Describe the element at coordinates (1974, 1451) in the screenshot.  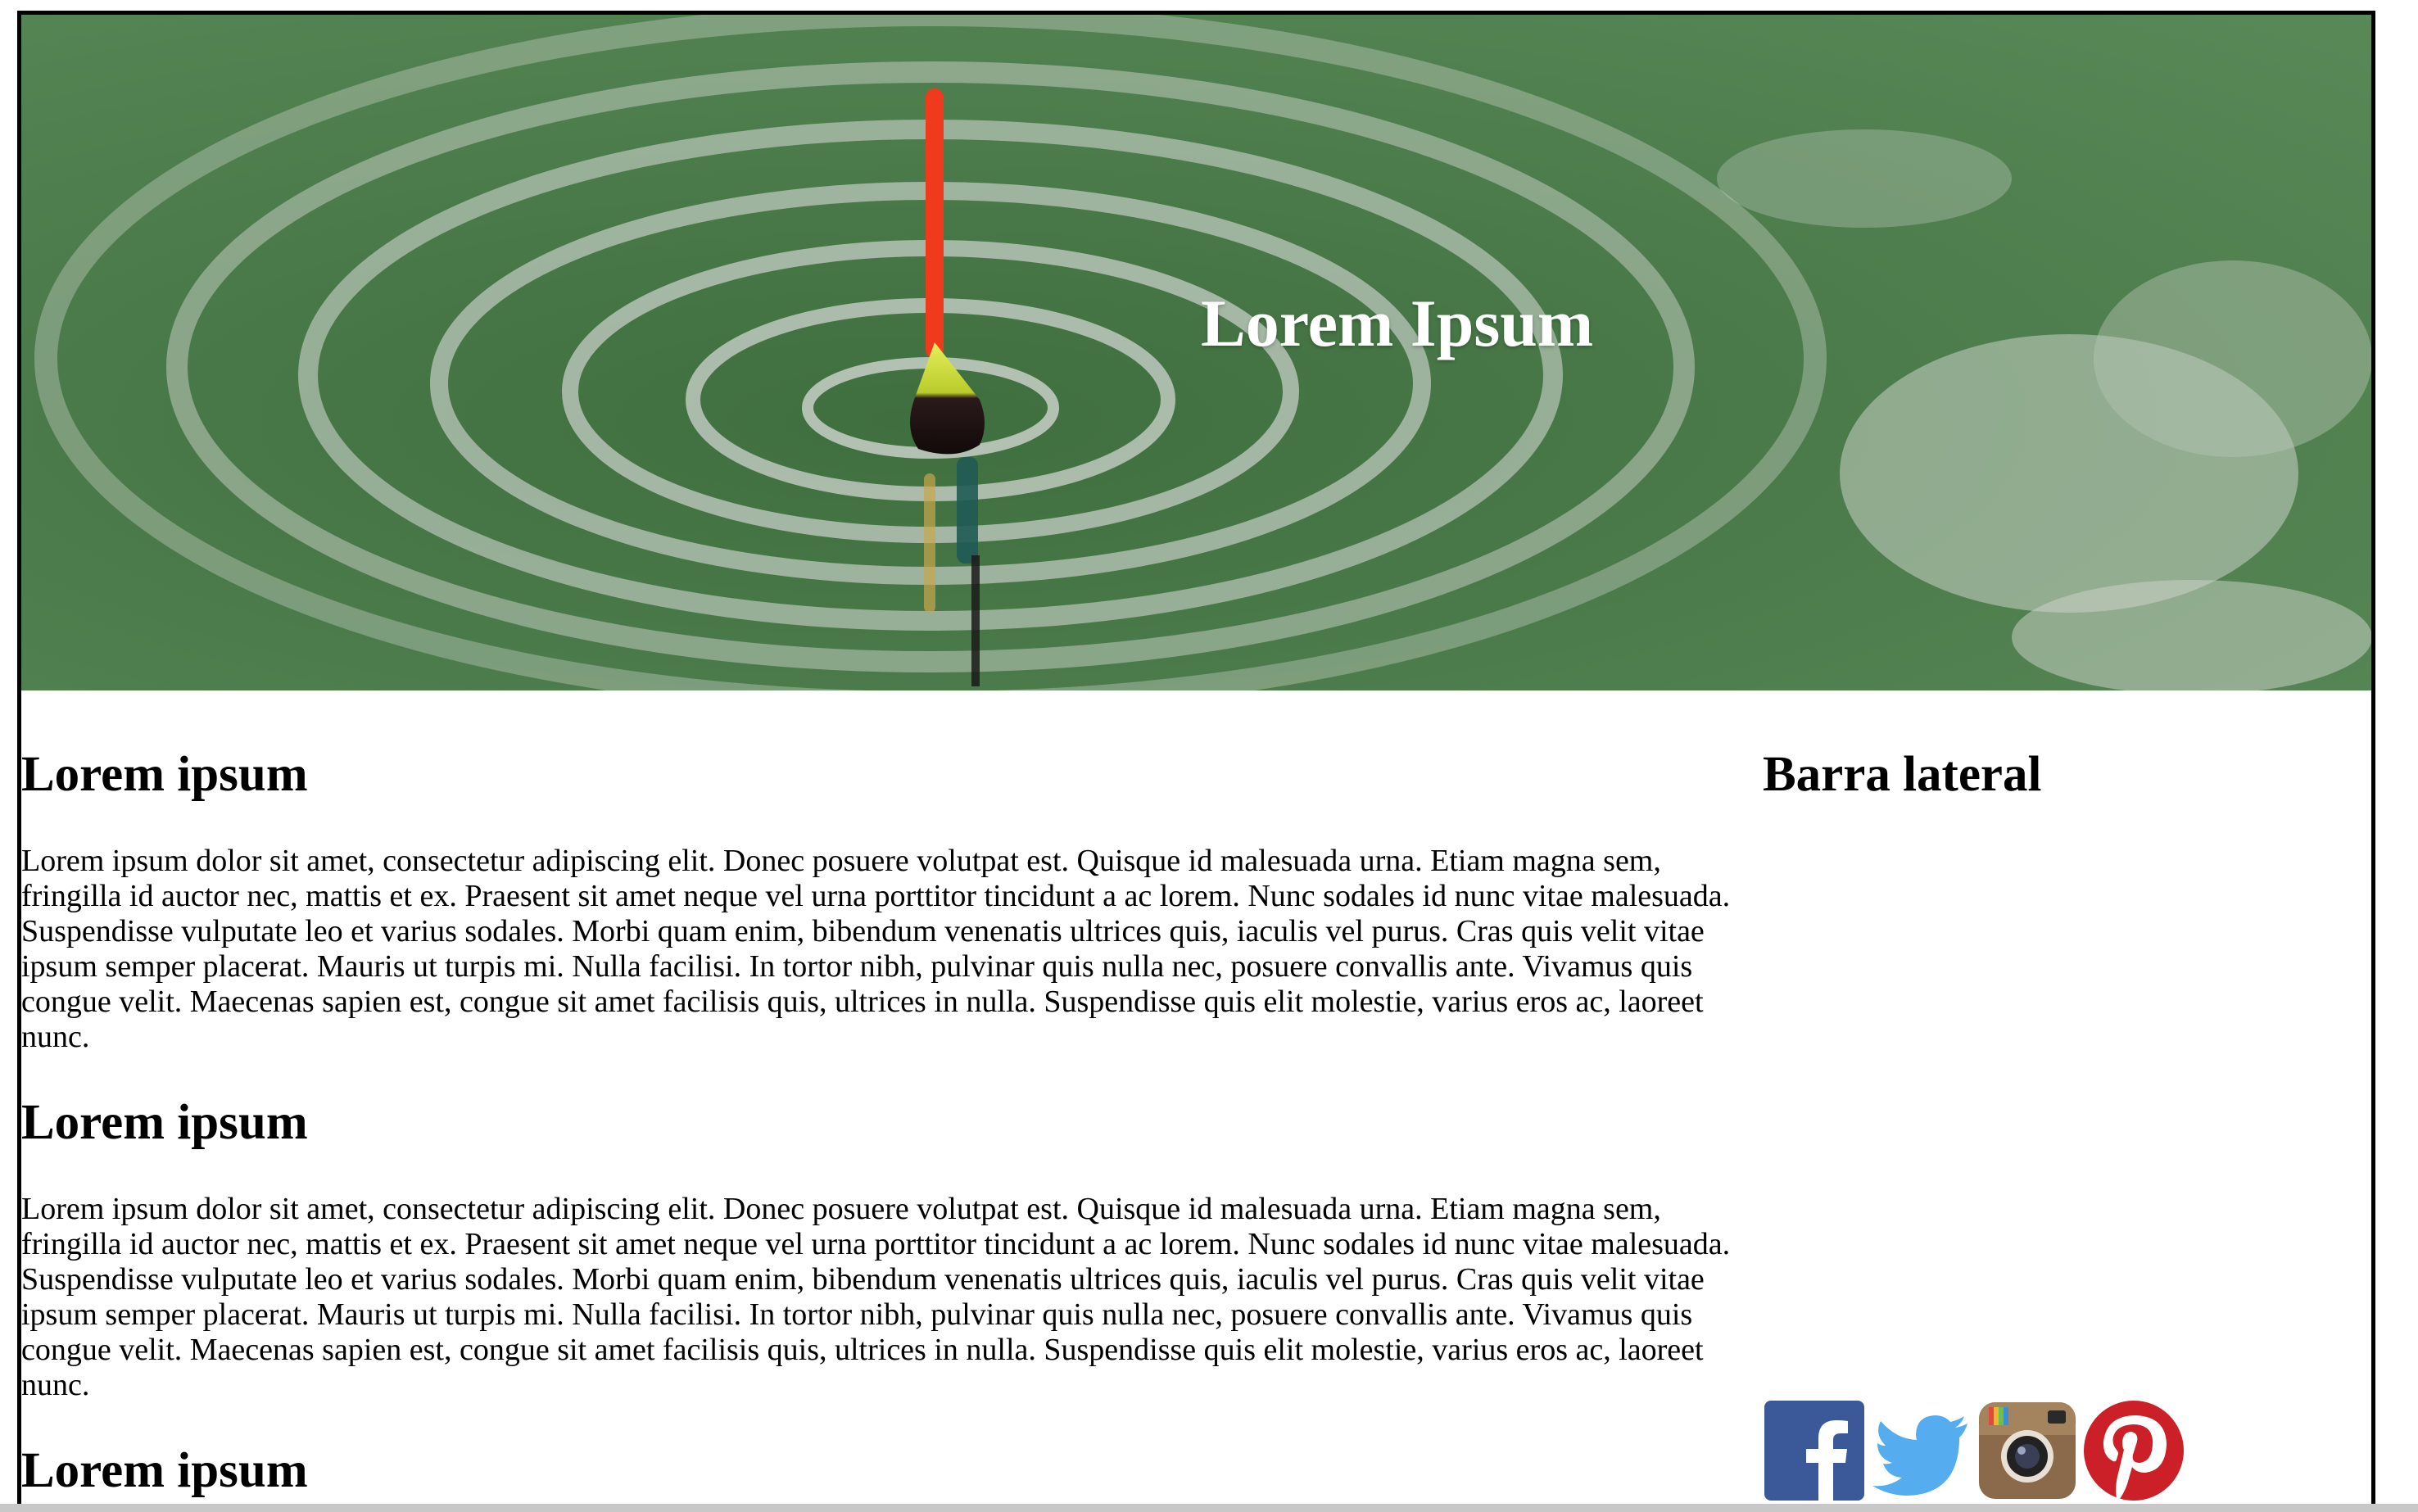
I see `social-links` at that location.